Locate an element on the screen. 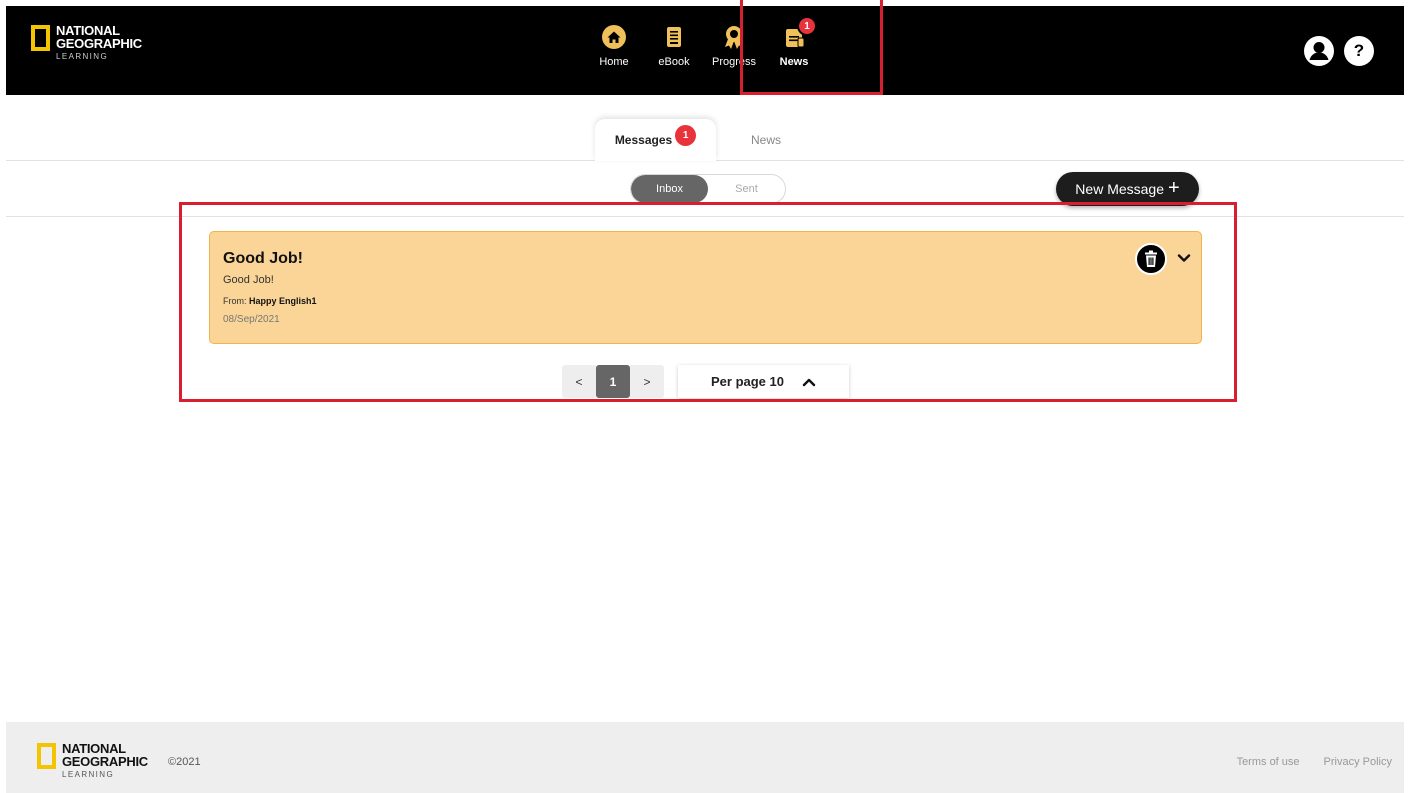  message-from: From: Happy English1 is located at coordinates (270, 301).